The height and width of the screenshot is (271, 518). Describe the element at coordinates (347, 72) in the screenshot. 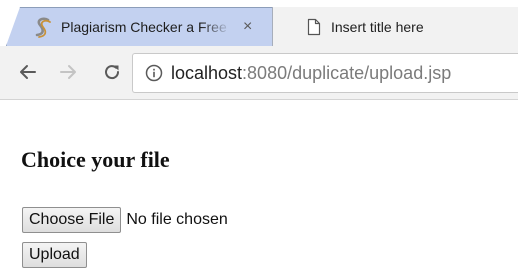

I see `url-path: :8080/duplicate/upload.jsp` at that location.